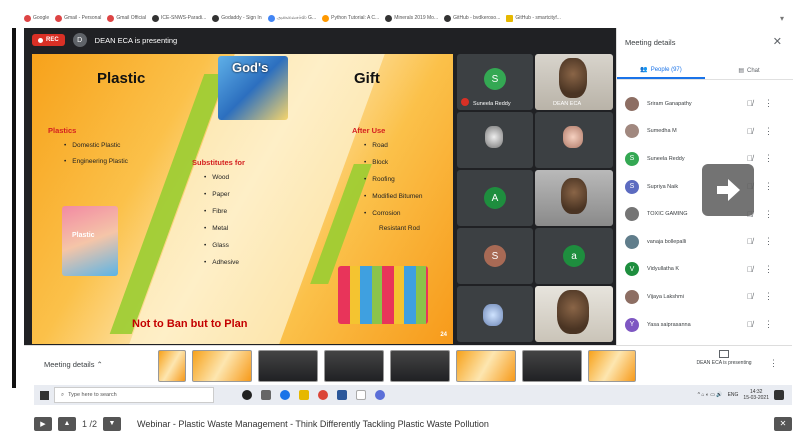 This screenshot has width=796, height=431. Describe the element at coordinates (112, 423) in the screenshot. I see `page-down-button: ▼` at that location.